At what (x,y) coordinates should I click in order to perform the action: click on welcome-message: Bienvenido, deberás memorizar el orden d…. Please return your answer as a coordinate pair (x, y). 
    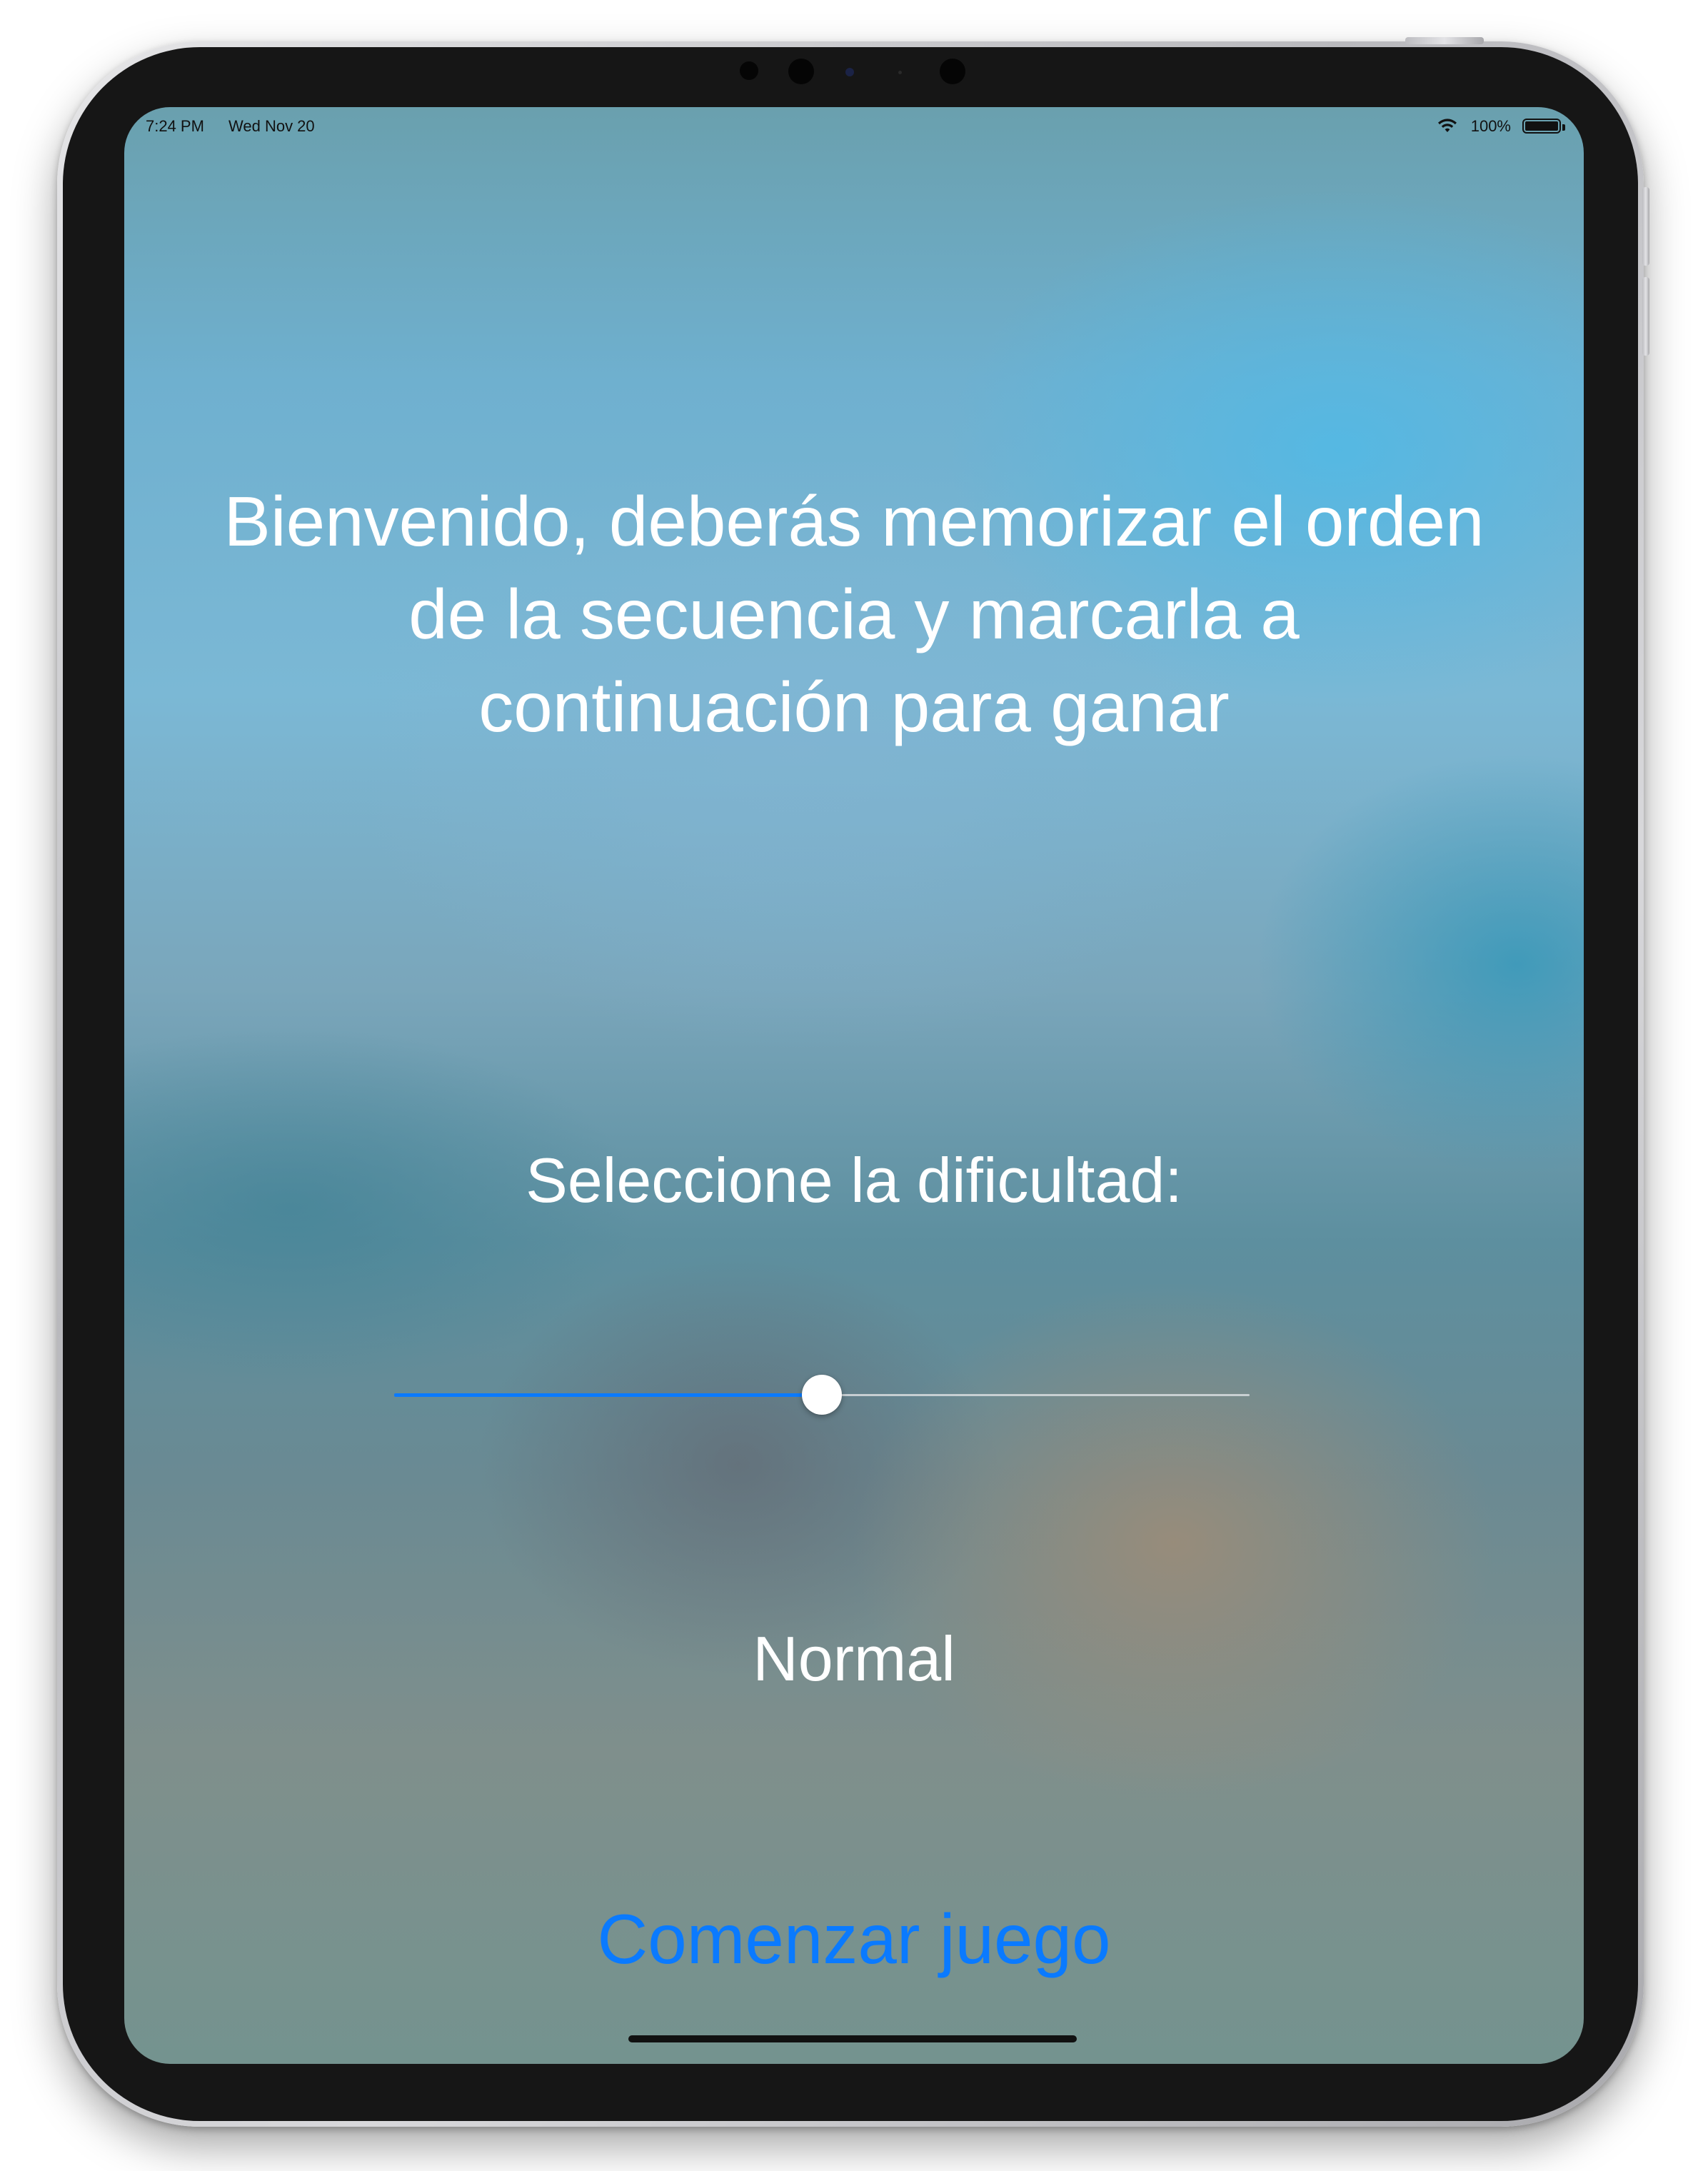
    Looking at the image, I should click on (854, 614).